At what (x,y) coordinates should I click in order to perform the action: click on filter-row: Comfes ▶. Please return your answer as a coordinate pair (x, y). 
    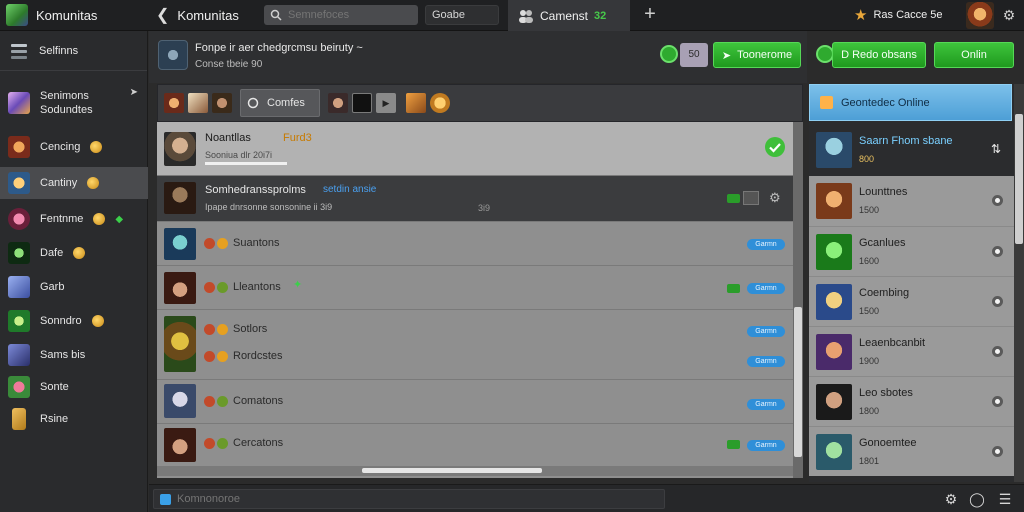
    Looking at the image, I should click on (480, 103).